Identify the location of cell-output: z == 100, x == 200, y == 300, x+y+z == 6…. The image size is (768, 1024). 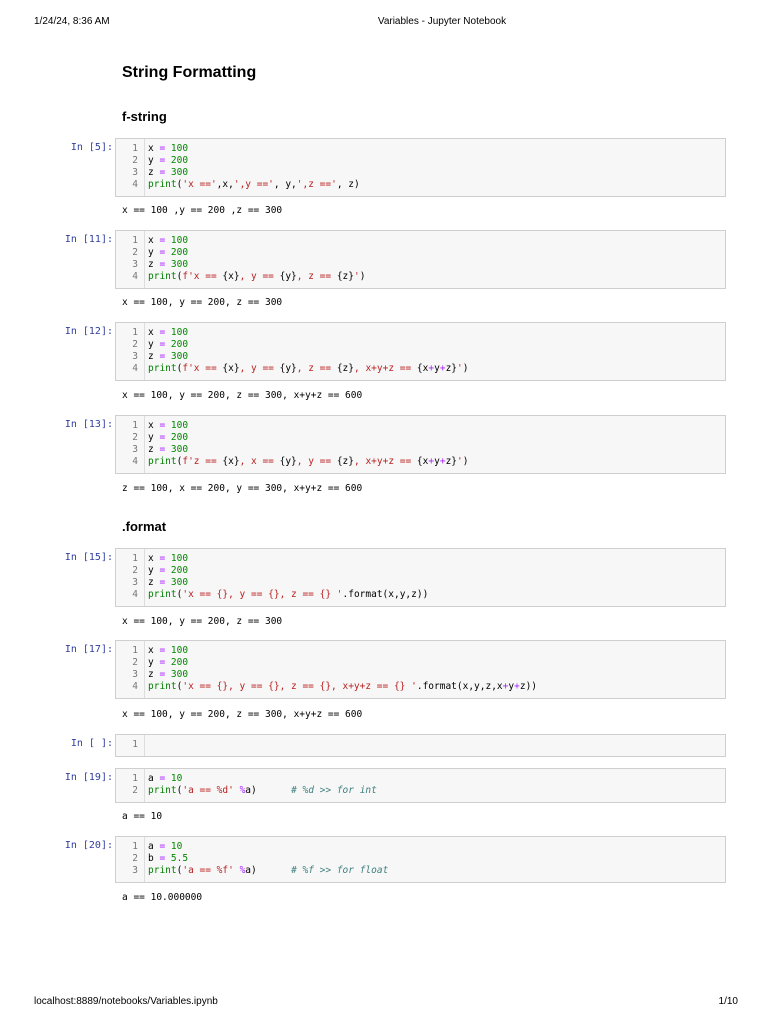
(242, 488).